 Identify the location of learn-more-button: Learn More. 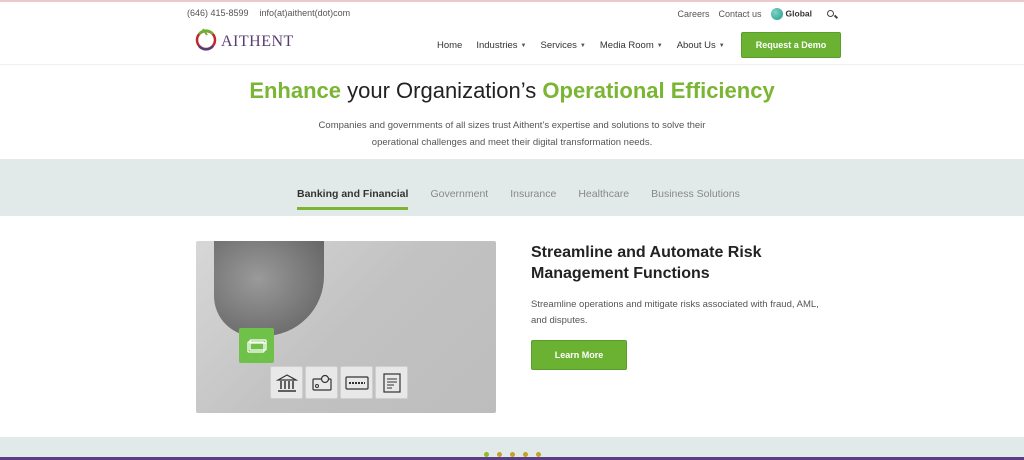
(579, 355).